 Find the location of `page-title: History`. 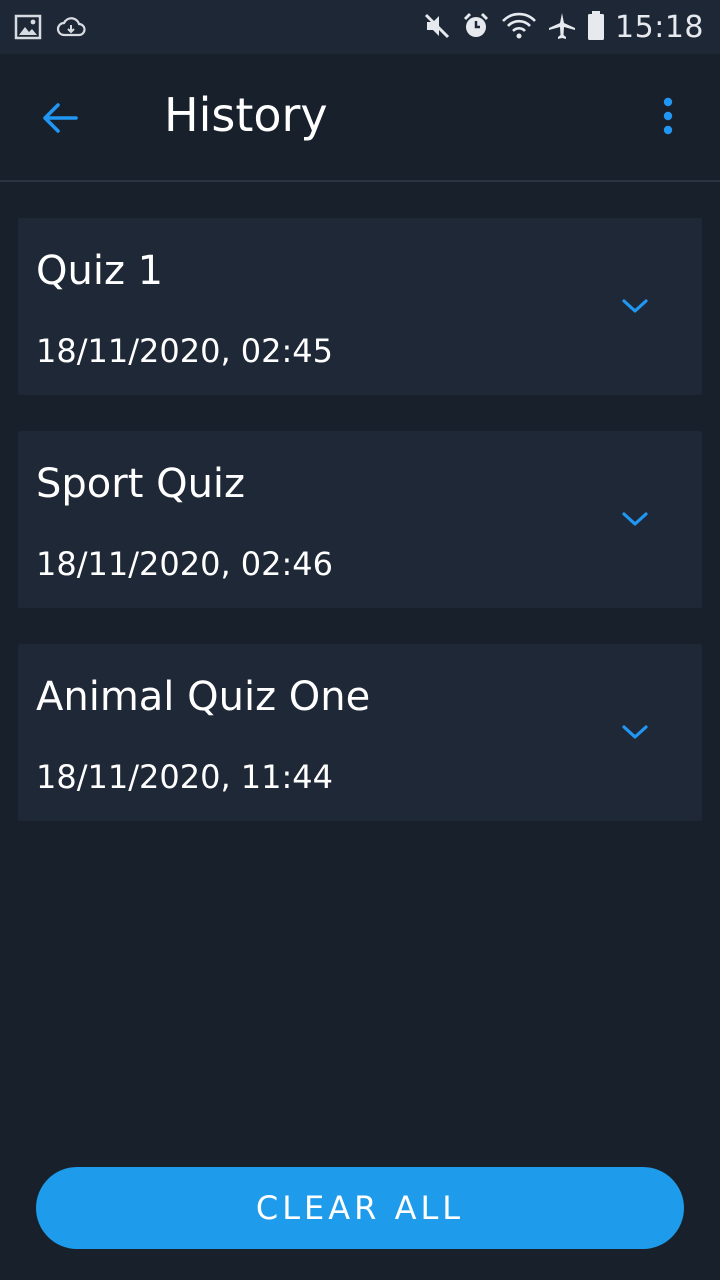

page-title: History is located at coordinates (246, 115).